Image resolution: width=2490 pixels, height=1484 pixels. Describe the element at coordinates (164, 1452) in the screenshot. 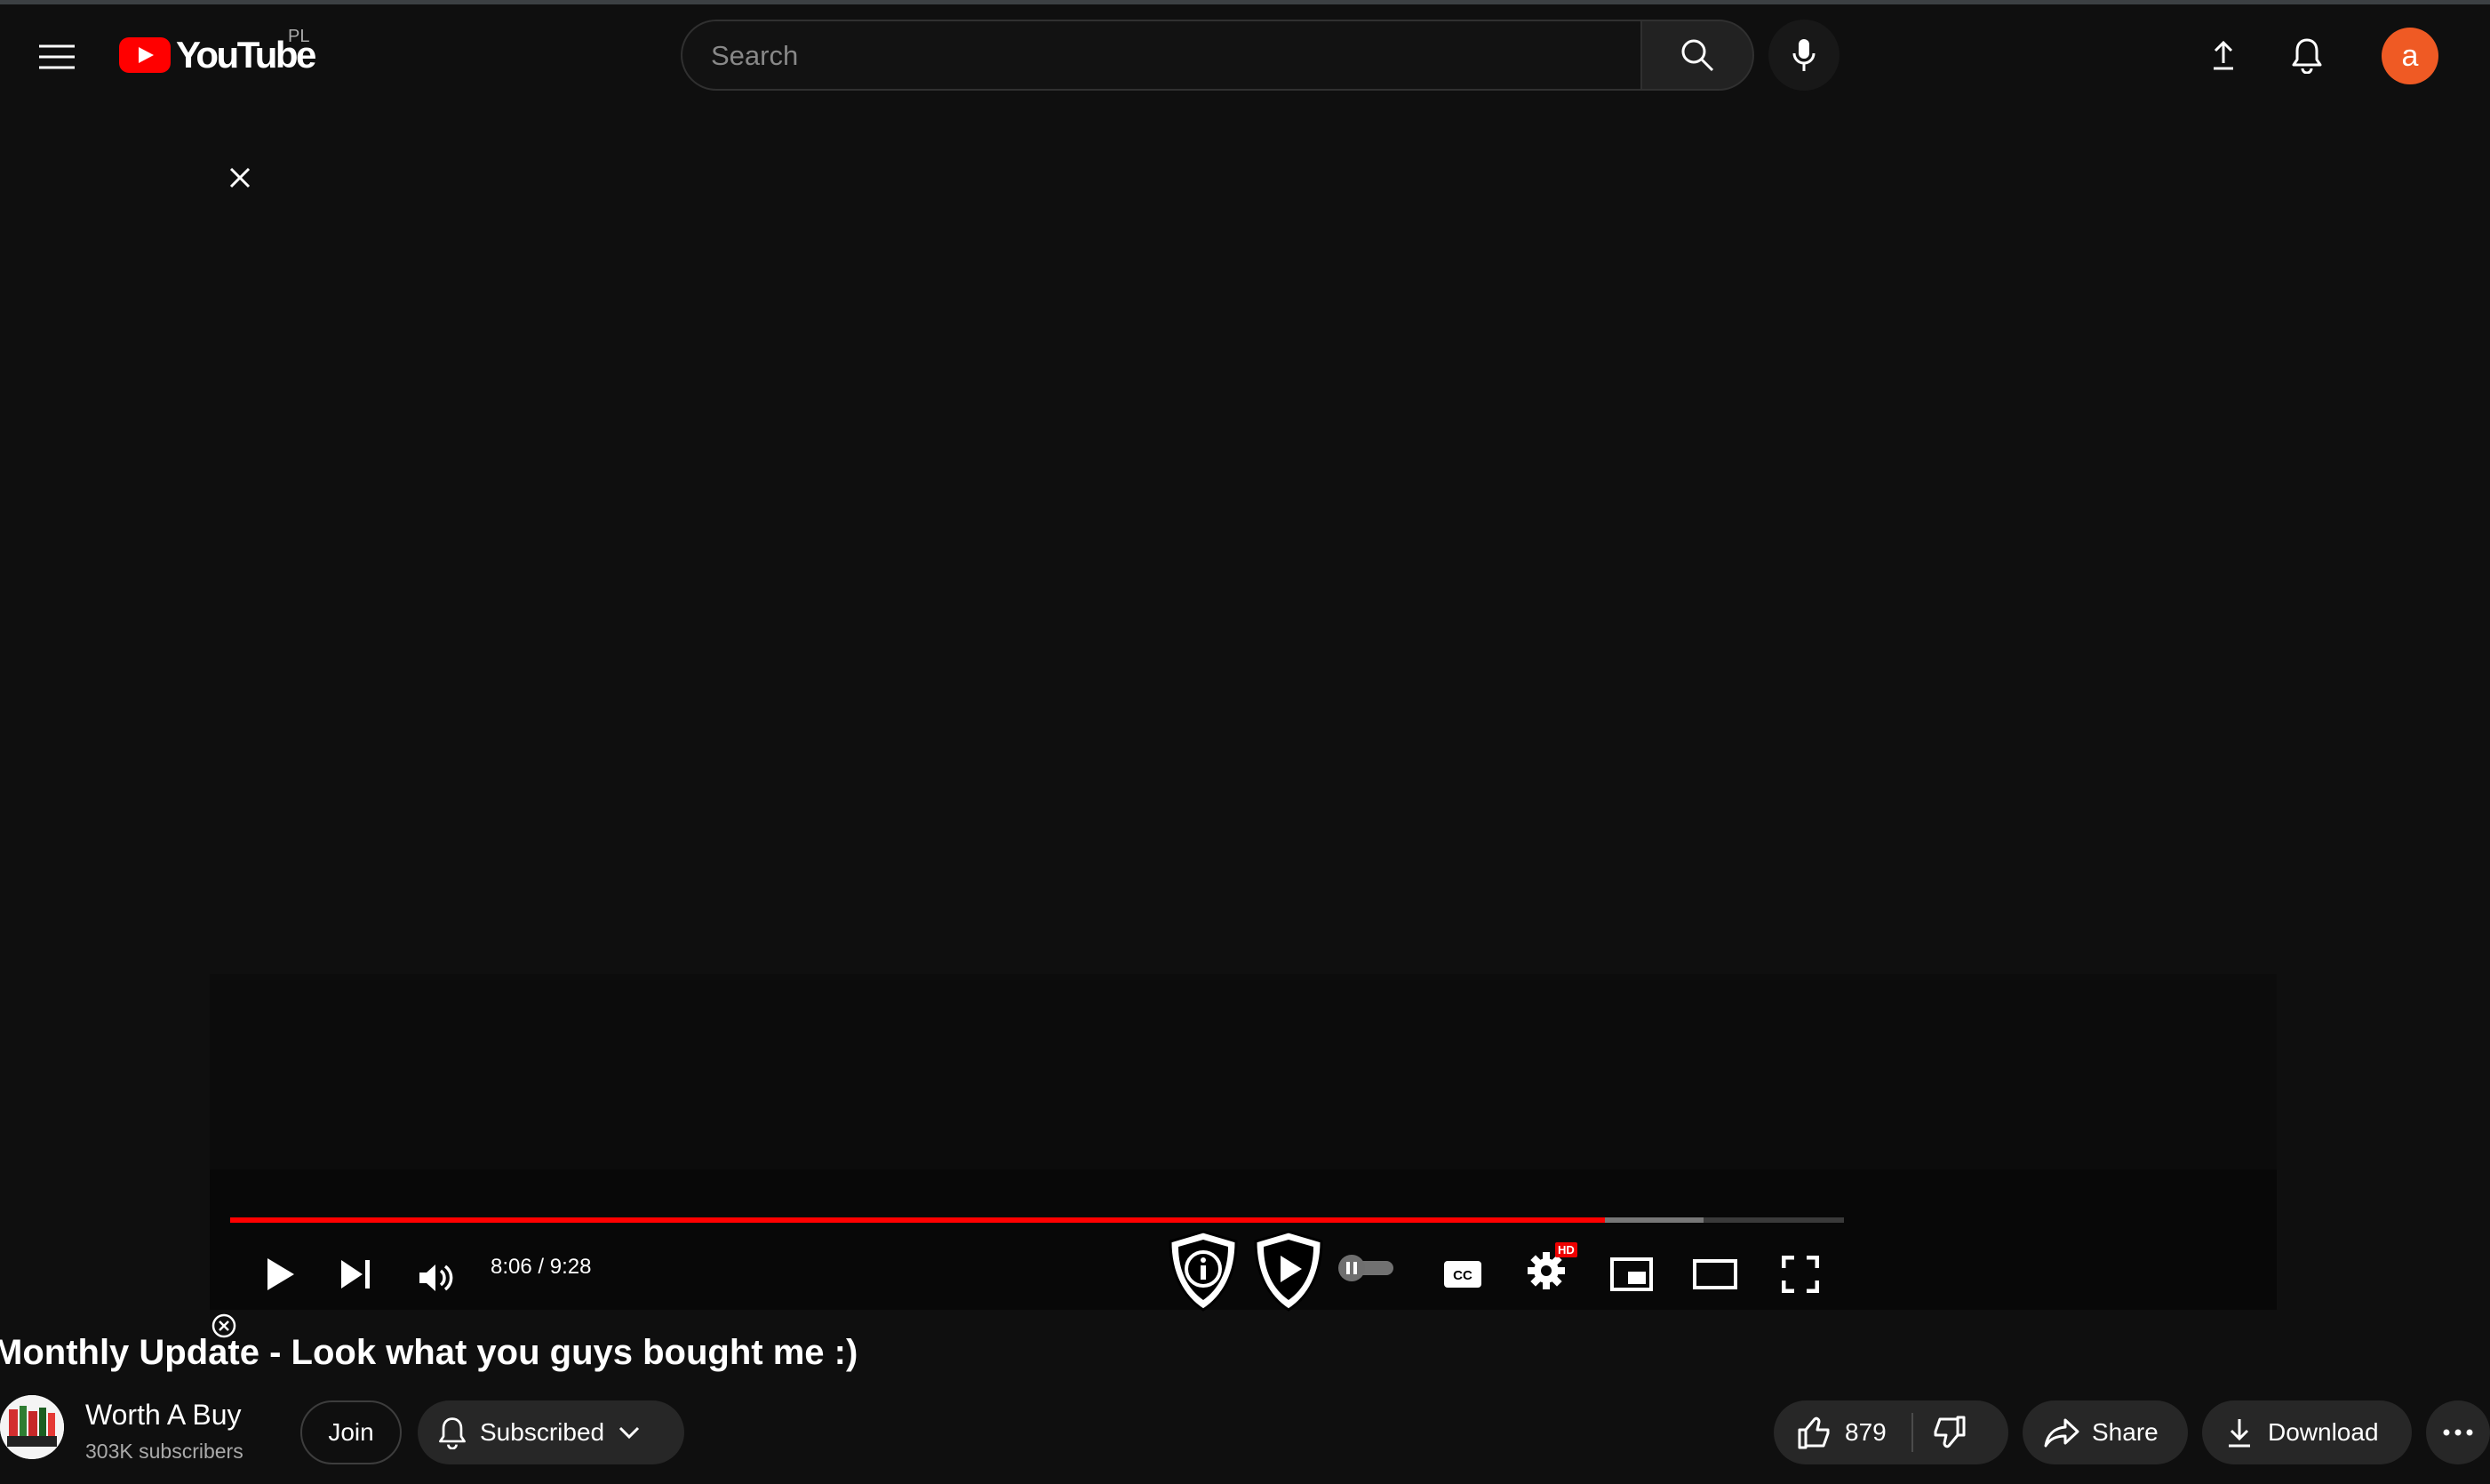

I see `subscriber-count: 303K subscribers` at that location.